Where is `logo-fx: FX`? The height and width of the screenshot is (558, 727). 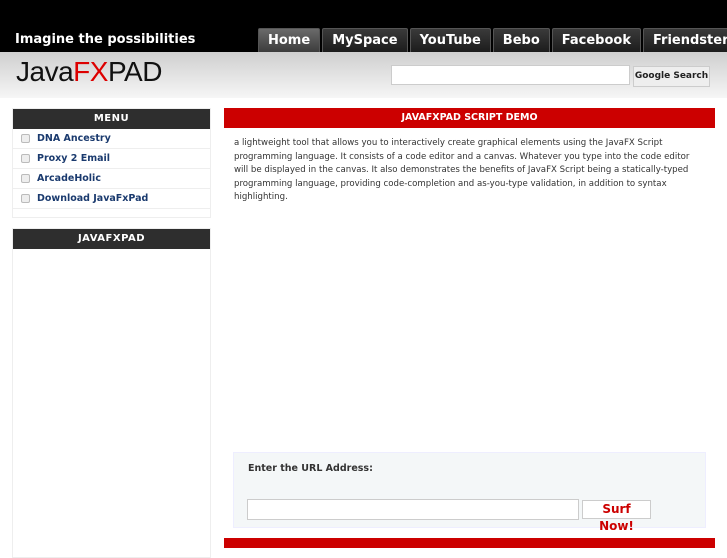
logo-fx: FX is located at coordinates (90, 71).